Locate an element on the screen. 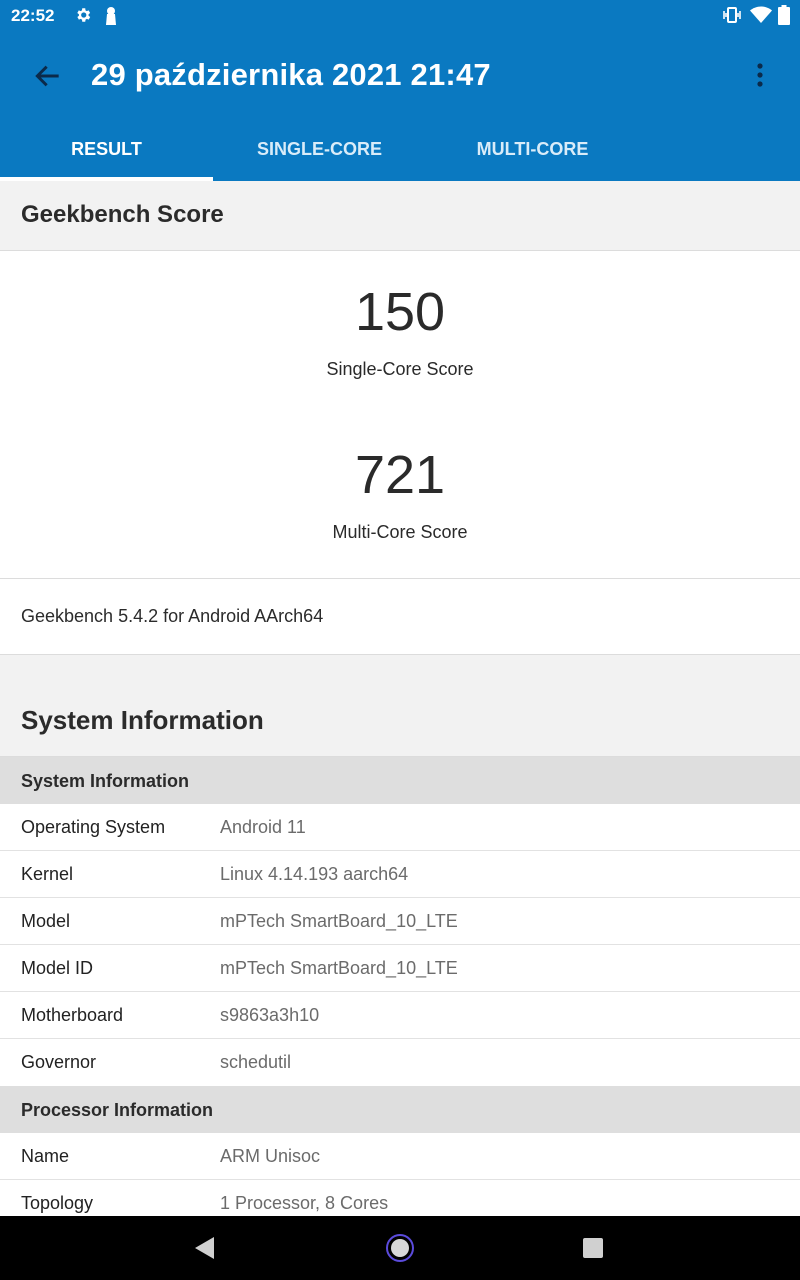 Image resolution: width=800 pixels, height=1280 pixels. group-title: System Information is located at coordinates (105, 781).